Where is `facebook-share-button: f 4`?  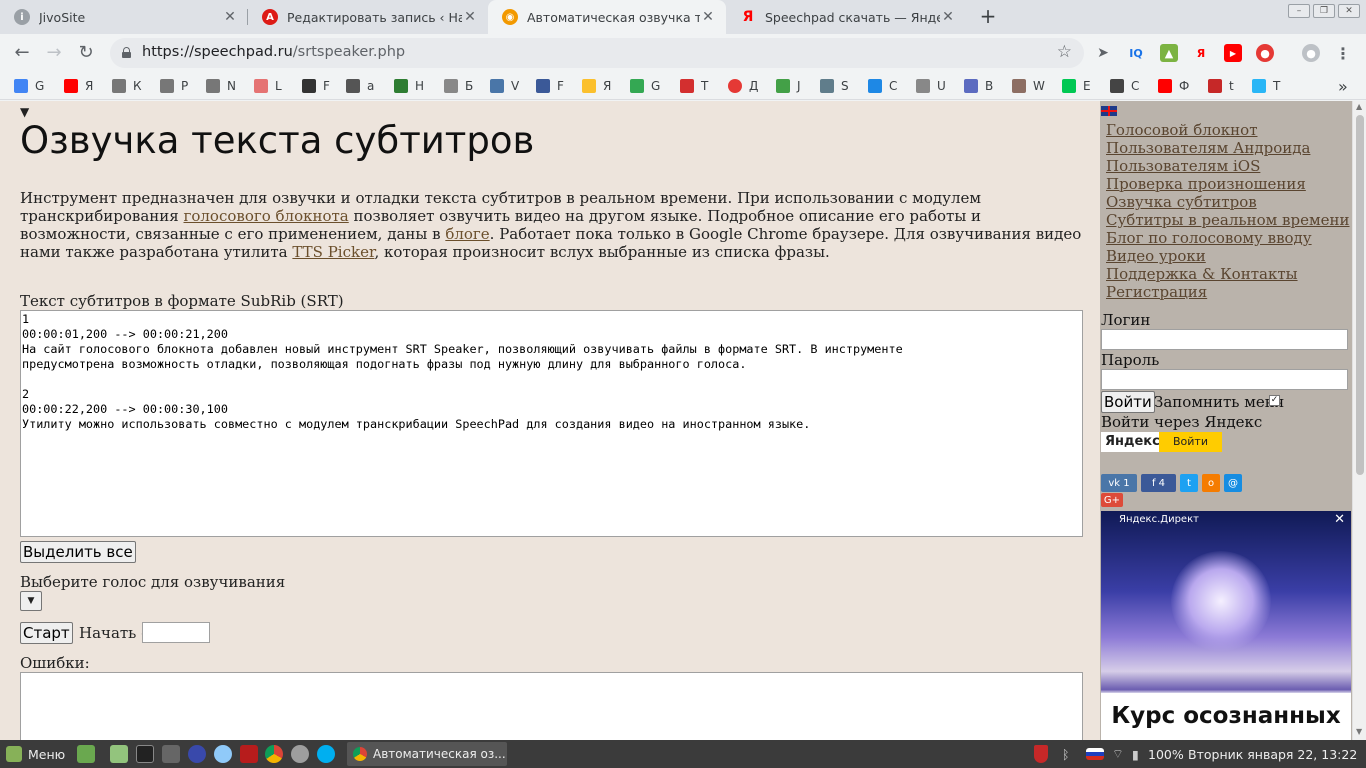 facebook-share-button: f 4 is located at coordinates (1158, 483).